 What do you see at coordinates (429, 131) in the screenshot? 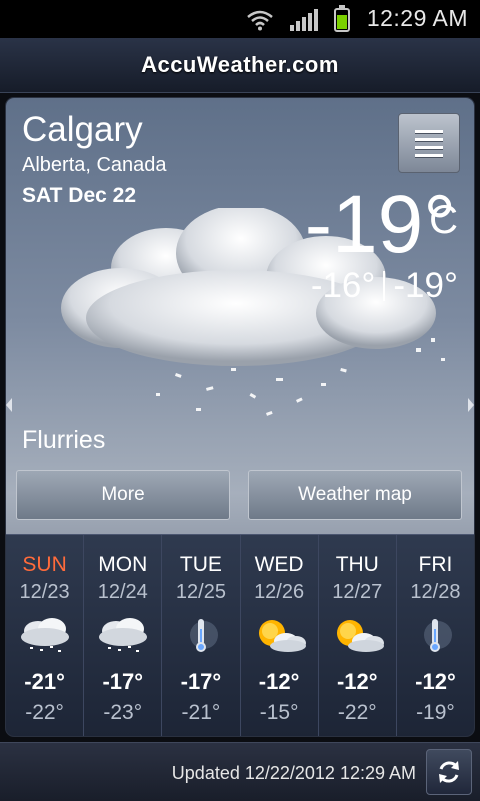
I see `menu-icon` at bounding box center [429, 131].